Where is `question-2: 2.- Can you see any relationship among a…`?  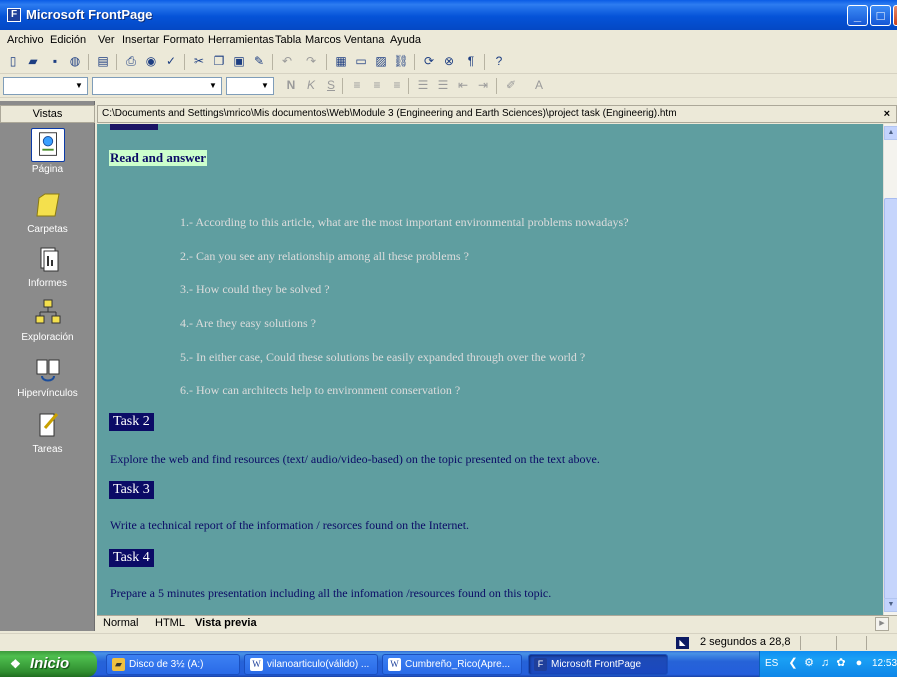
question-2: 2.- Can you see any relationship among a… is located at coordinates (324, 256).